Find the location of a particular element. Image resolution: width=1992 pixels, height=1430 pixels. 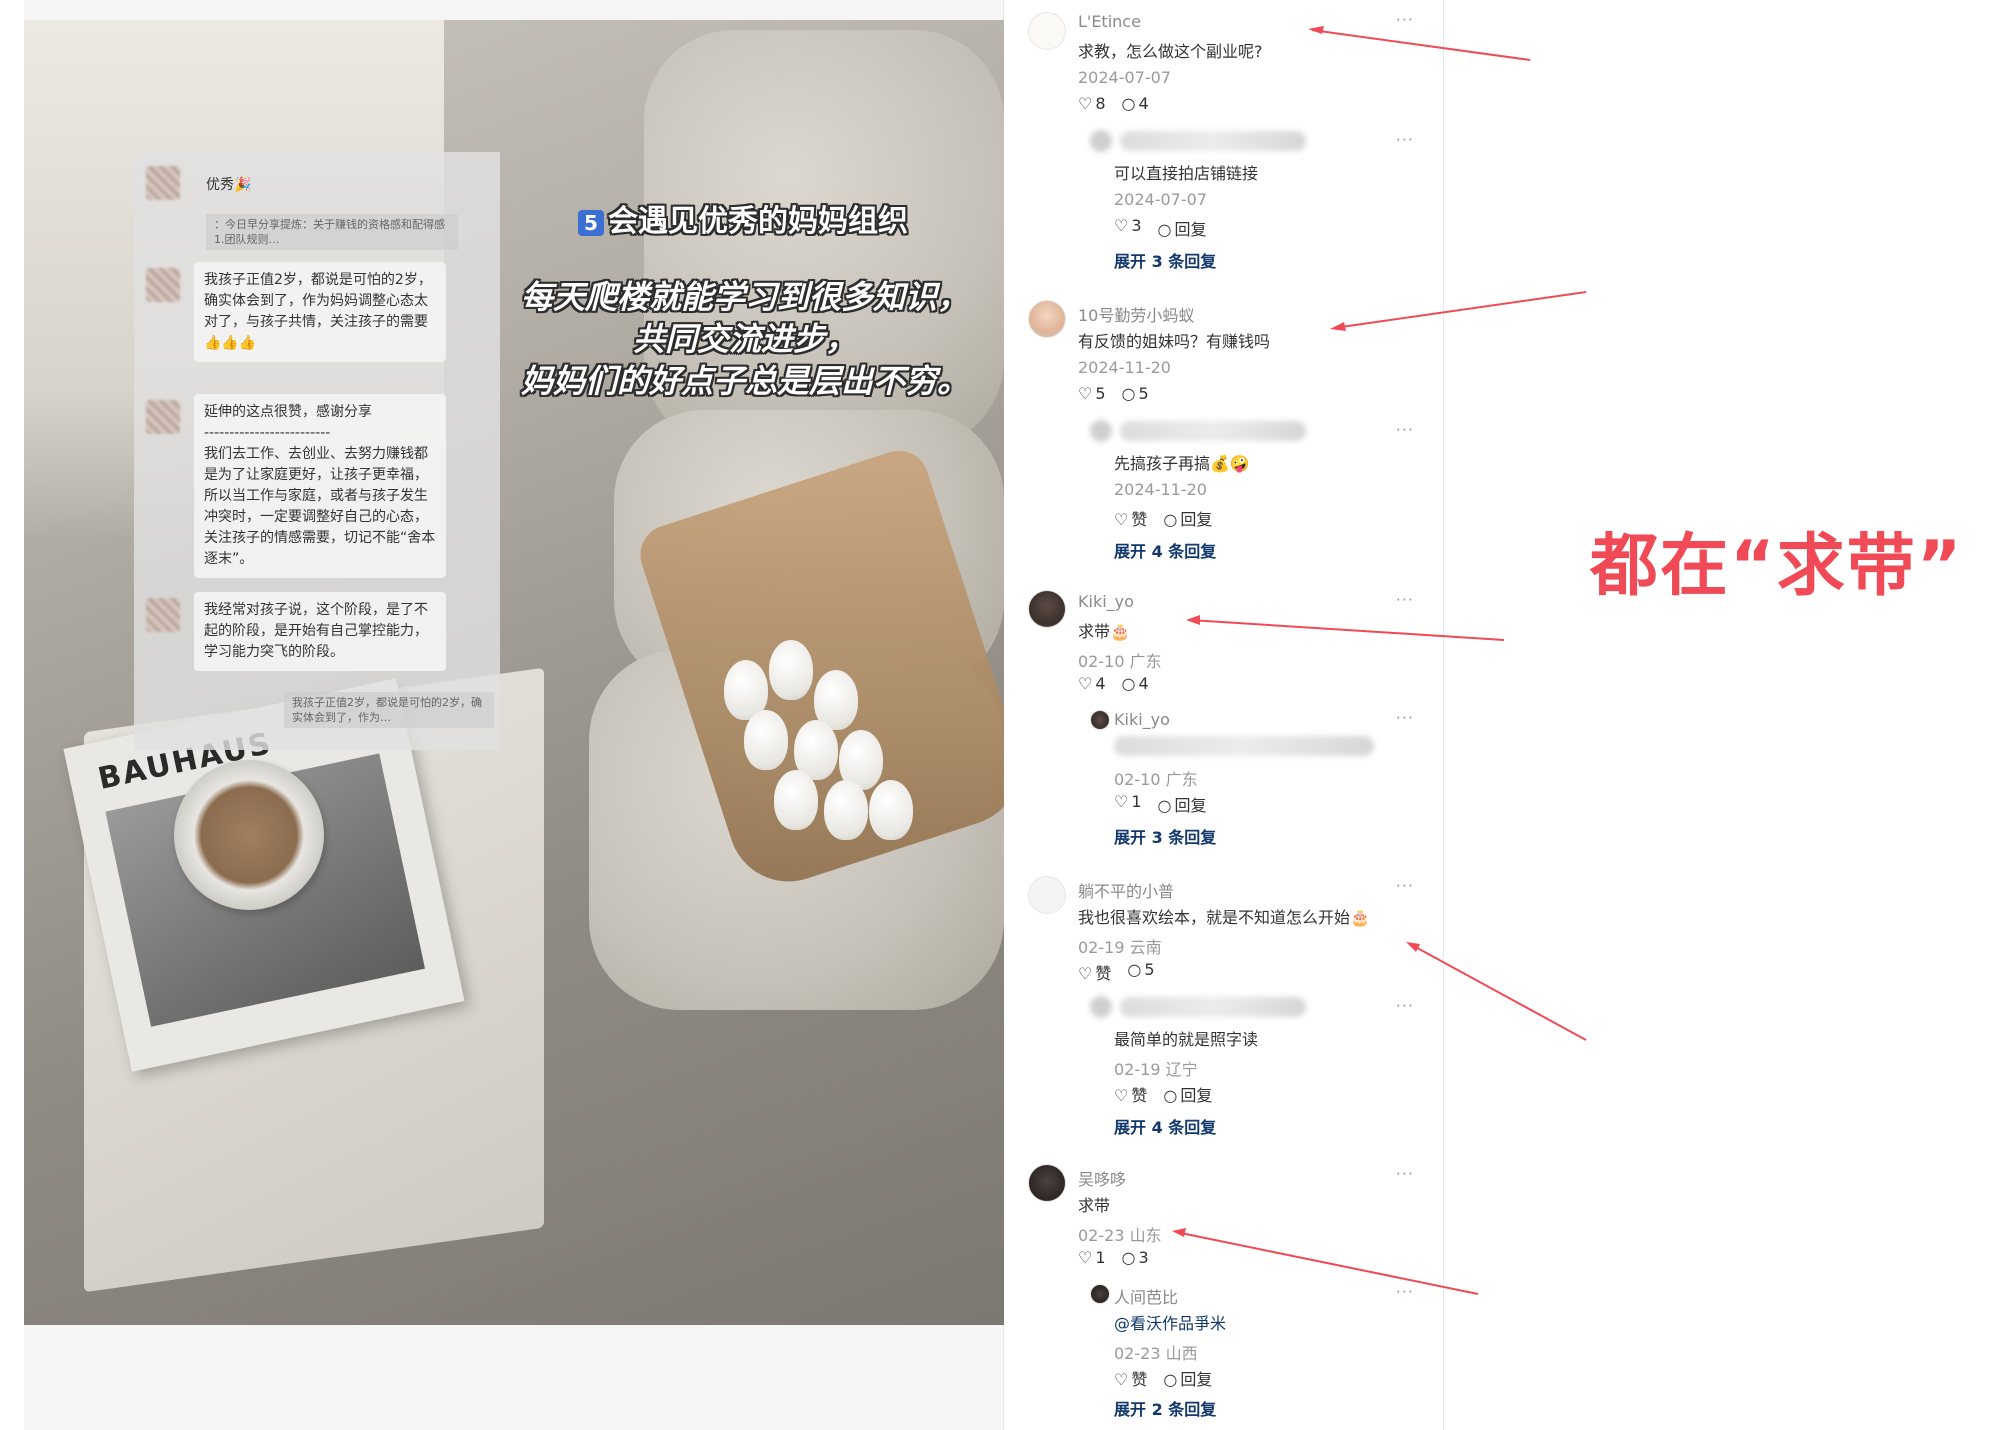

reply-avatar-blurred is located at coordinates (1101, 431).